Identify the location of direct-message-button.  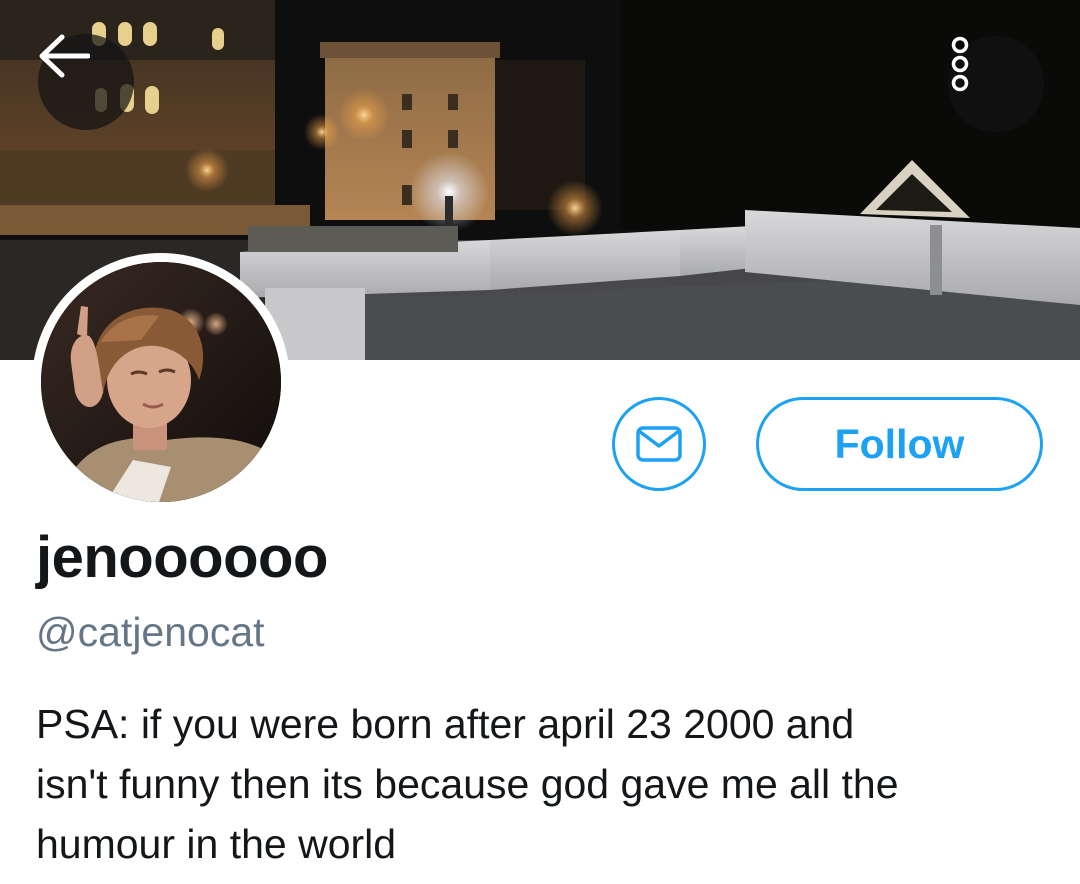
(659, 444).